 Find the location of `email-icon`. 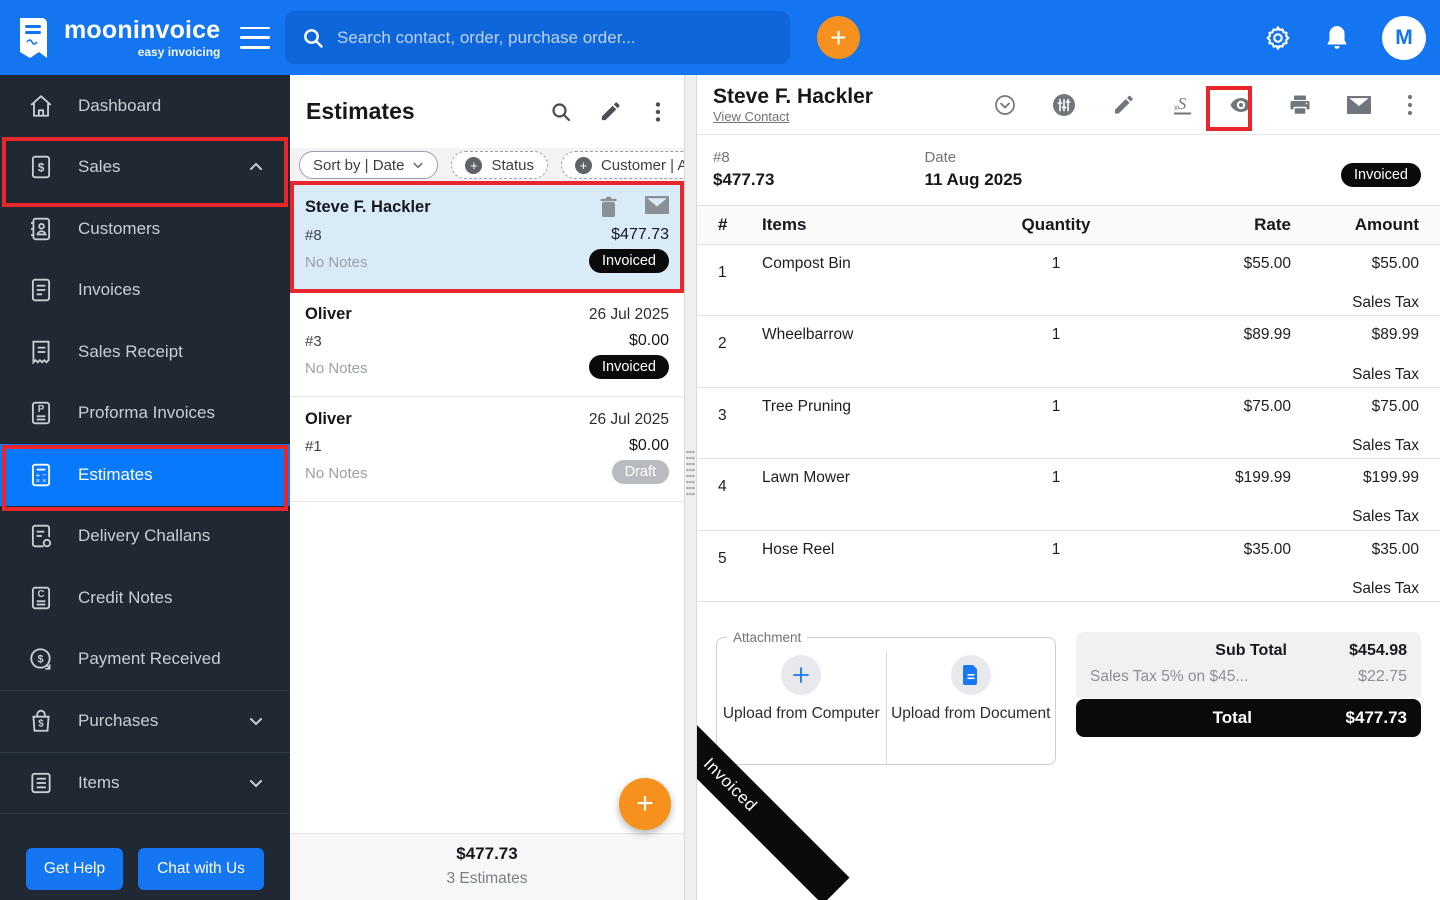

email-icon is located at coordinates (1359, 105).